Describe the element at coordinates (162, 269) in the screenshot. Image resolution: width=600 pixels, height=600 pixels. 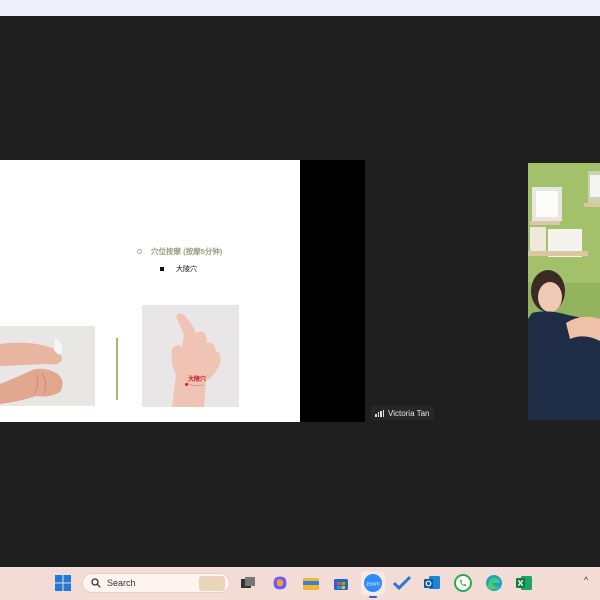
I see `square-bullet-icon` at that location.